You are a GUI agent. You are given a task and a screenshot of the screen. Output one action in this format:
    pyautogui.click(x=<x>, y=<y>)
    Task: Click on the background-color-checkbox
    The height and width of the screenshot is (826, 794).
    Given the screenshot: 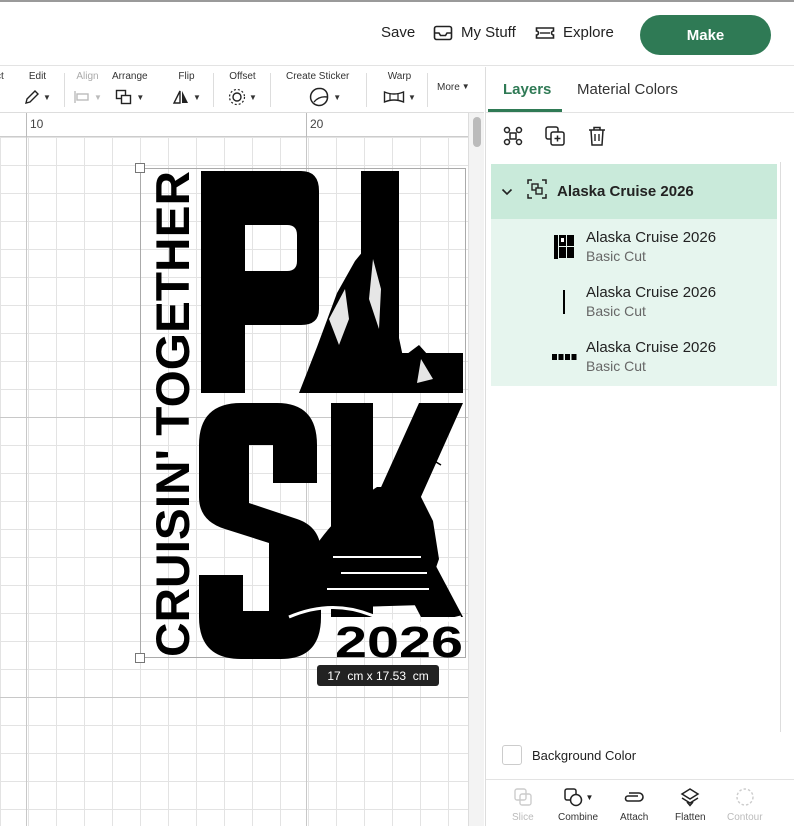 What is the action you would take?
    pyautogui.click(x=512, y=755)
    